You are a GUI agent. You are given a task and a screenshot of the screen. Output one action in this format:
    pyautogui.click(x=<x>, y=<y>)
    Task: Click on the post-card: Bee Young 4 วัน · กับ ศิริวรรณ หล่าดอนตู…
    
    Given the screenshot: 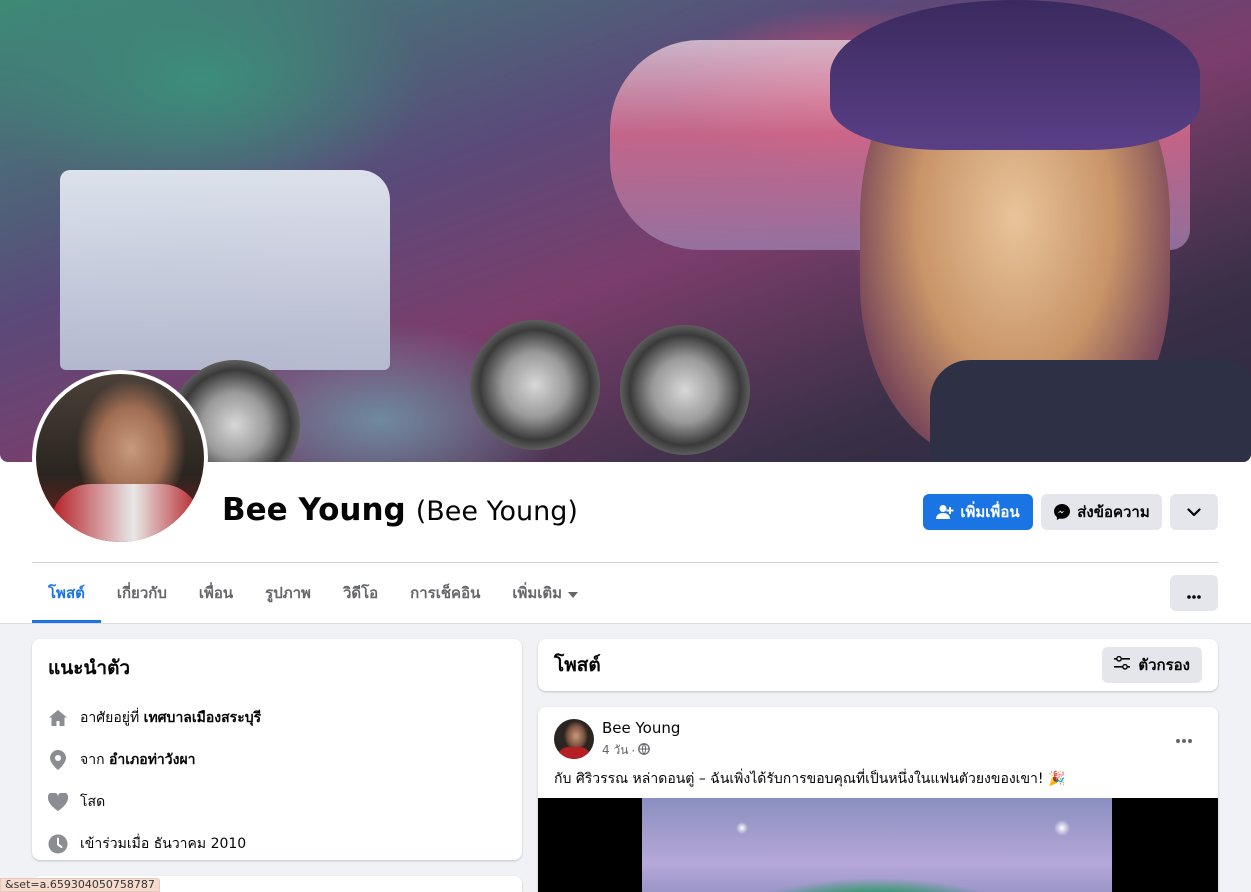 What is the action you would take?
    pyautogui.click(x=878, y=799)
    